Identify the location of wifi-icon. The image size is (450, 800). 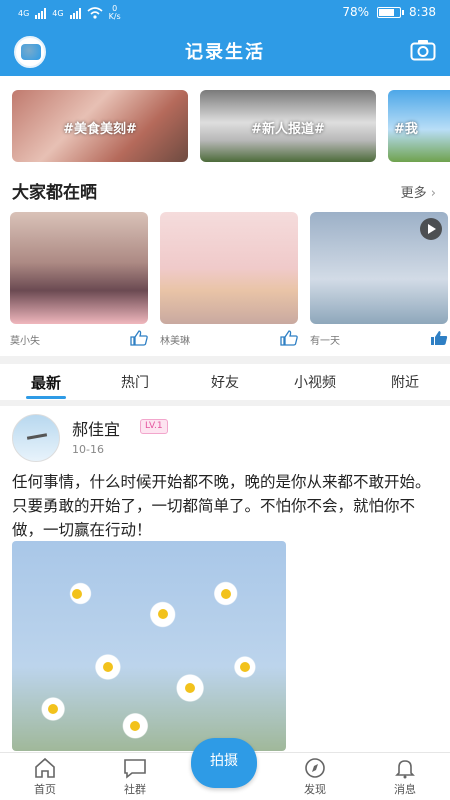
(95, 13).